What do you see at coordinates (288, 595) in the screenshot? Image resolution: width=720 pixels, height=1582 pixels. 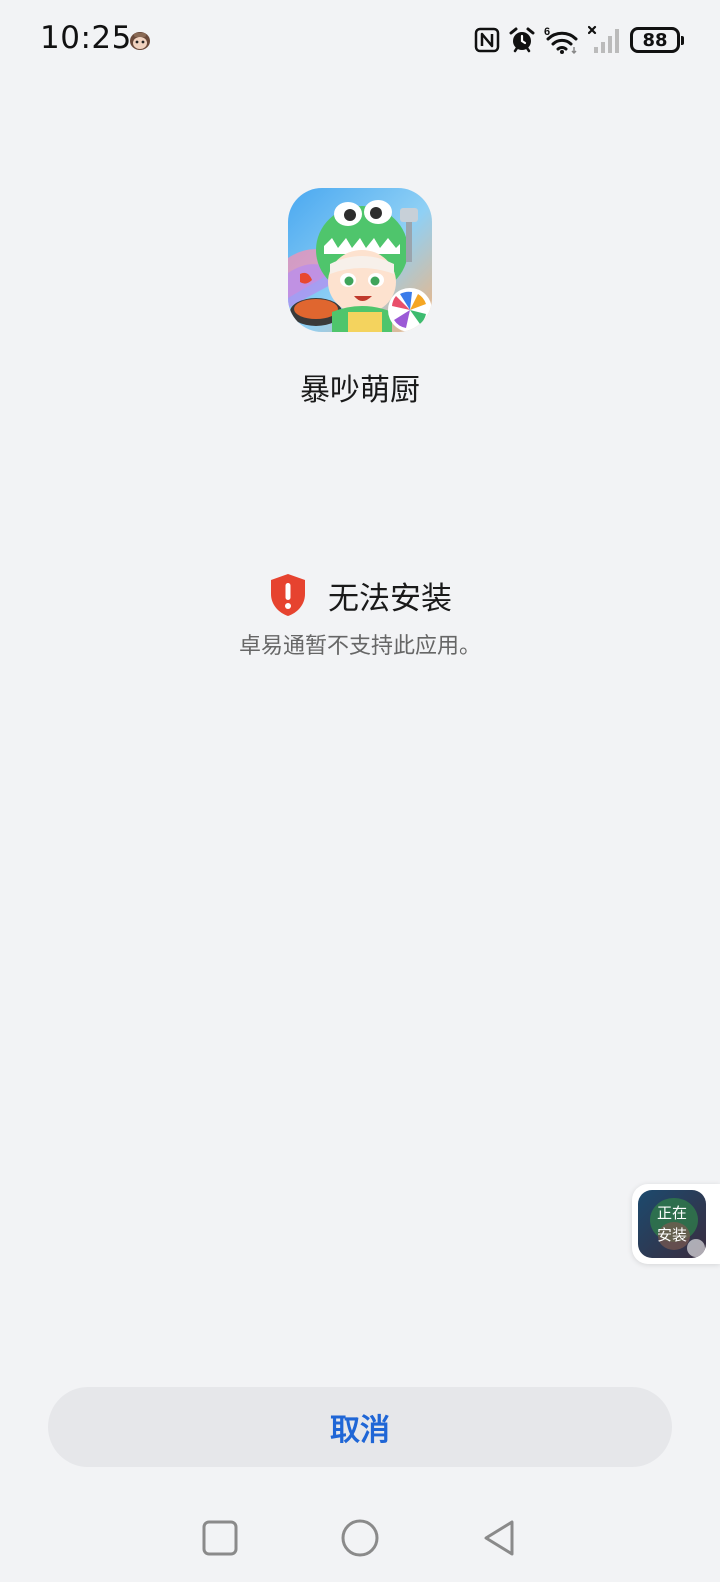 I see `shield-warning-icon` at bounding box center [288, 595].